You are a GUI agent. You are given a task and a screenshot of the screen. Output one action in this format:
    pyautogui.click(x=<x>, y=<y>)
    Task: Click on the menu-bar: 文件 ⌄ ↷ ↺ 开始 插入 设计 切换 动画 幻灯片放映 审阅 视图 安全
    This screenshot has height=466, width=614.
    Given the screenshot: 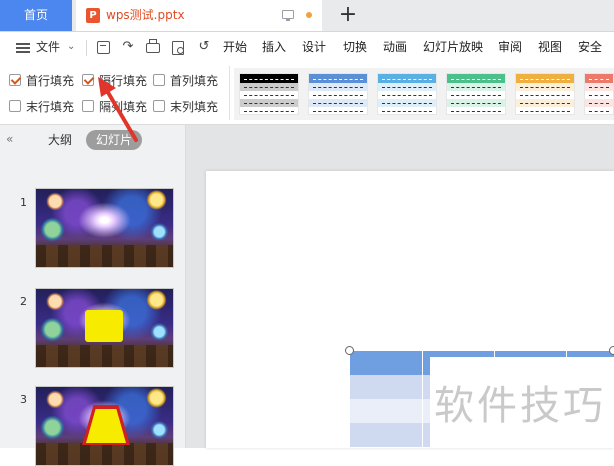 What is the action you would take?
    pyautogui.click(x=307, y=47)
    